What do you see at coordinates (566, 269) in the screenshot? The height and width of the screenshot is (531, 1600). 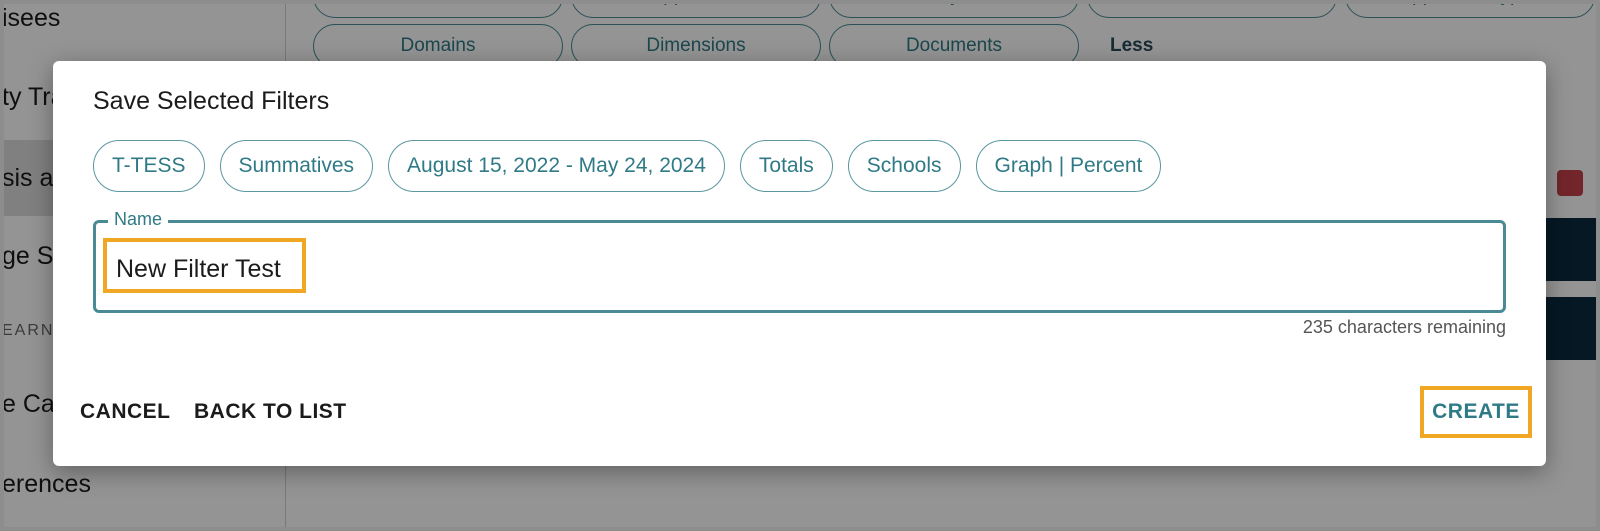 I see `name-input` at bounding box center [566, 269].